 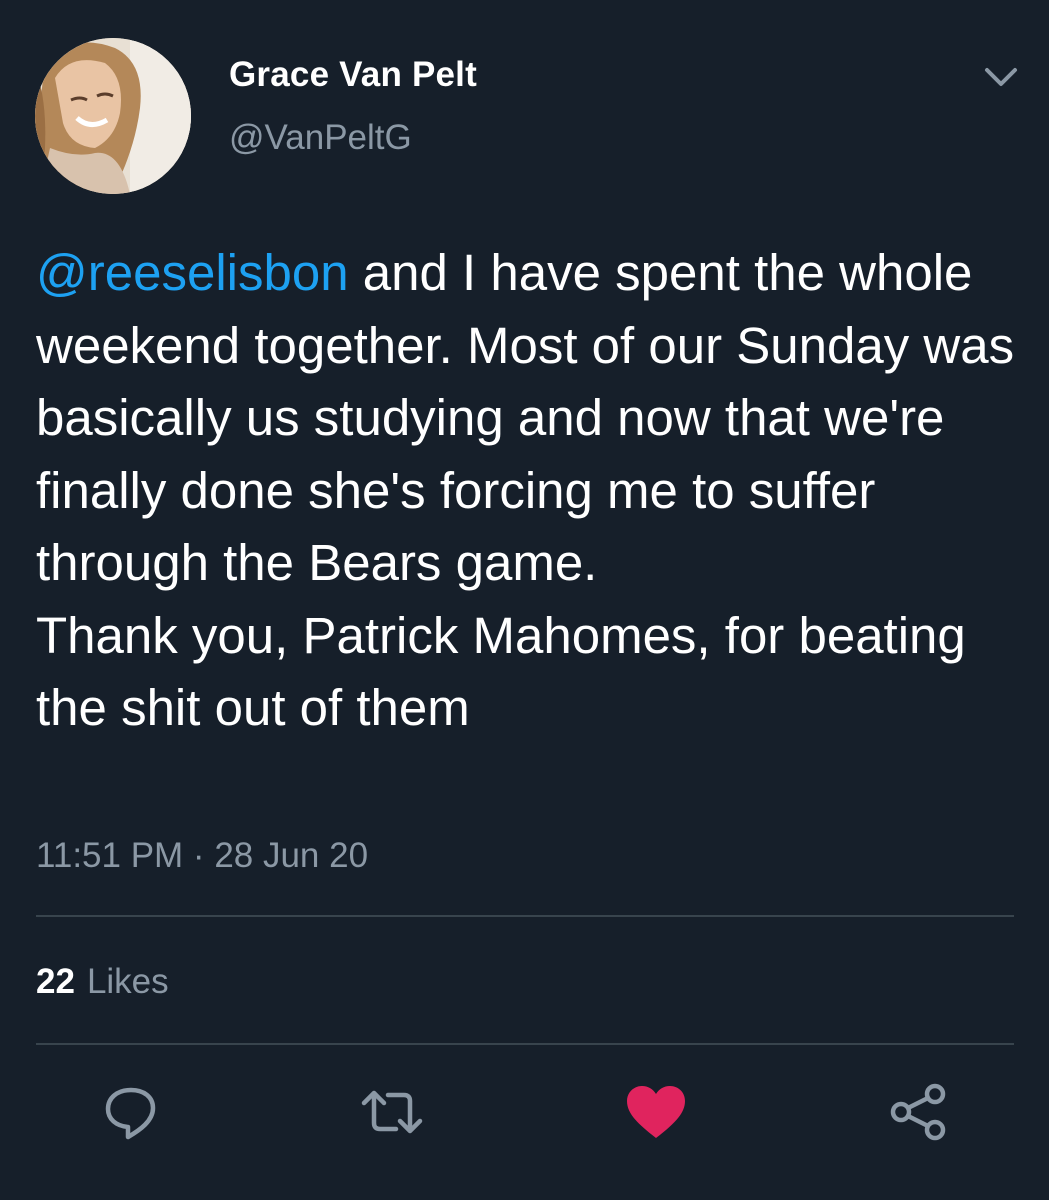 I want to click on avatar-photo, so click(x=113, y=116).